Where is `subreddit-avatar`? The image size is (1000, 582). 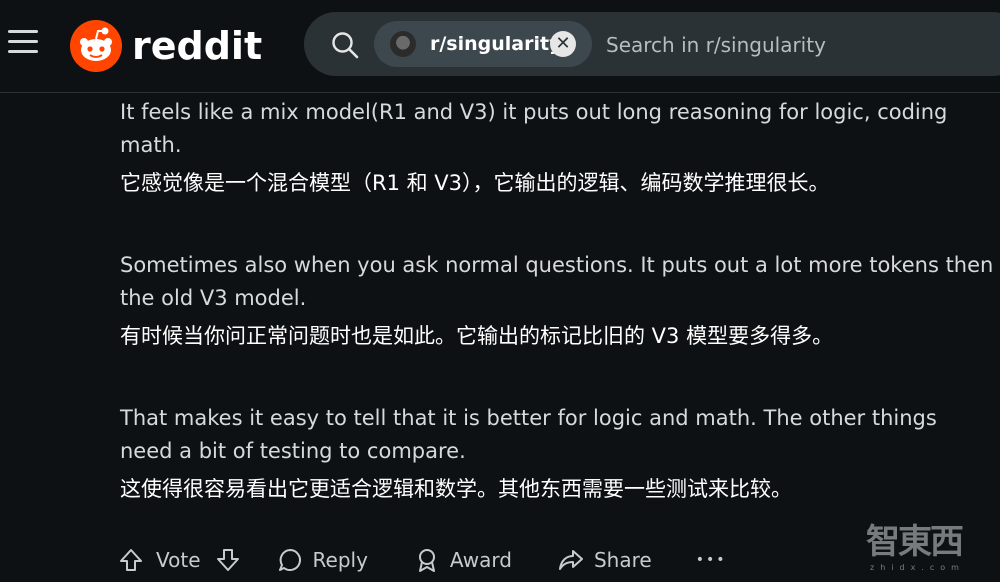
subreddit-avatar is located at coordinates (403, 44).